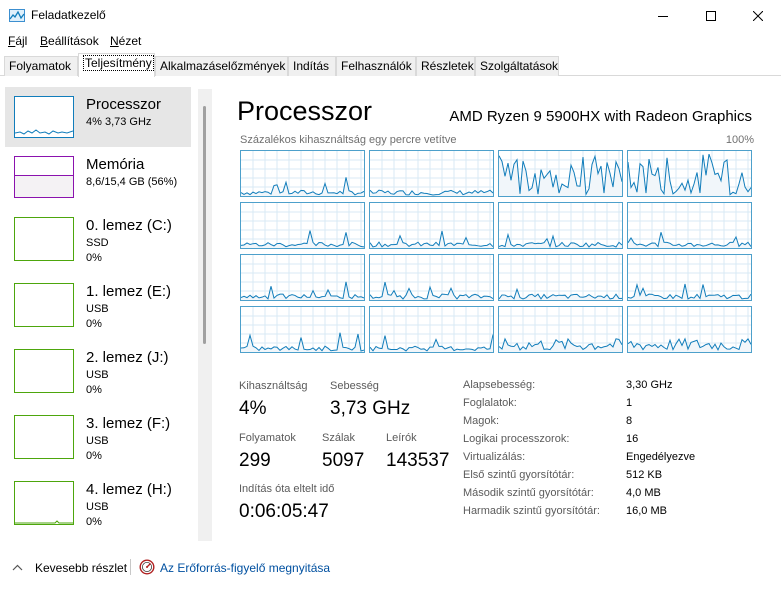 Image resolution: width=781 pixels, height=593 pixels. Describe the element at coordinates (129, 489) in the screenshot. I see `sidebar-disk4-name: 4. lemez (H:)` at that location.